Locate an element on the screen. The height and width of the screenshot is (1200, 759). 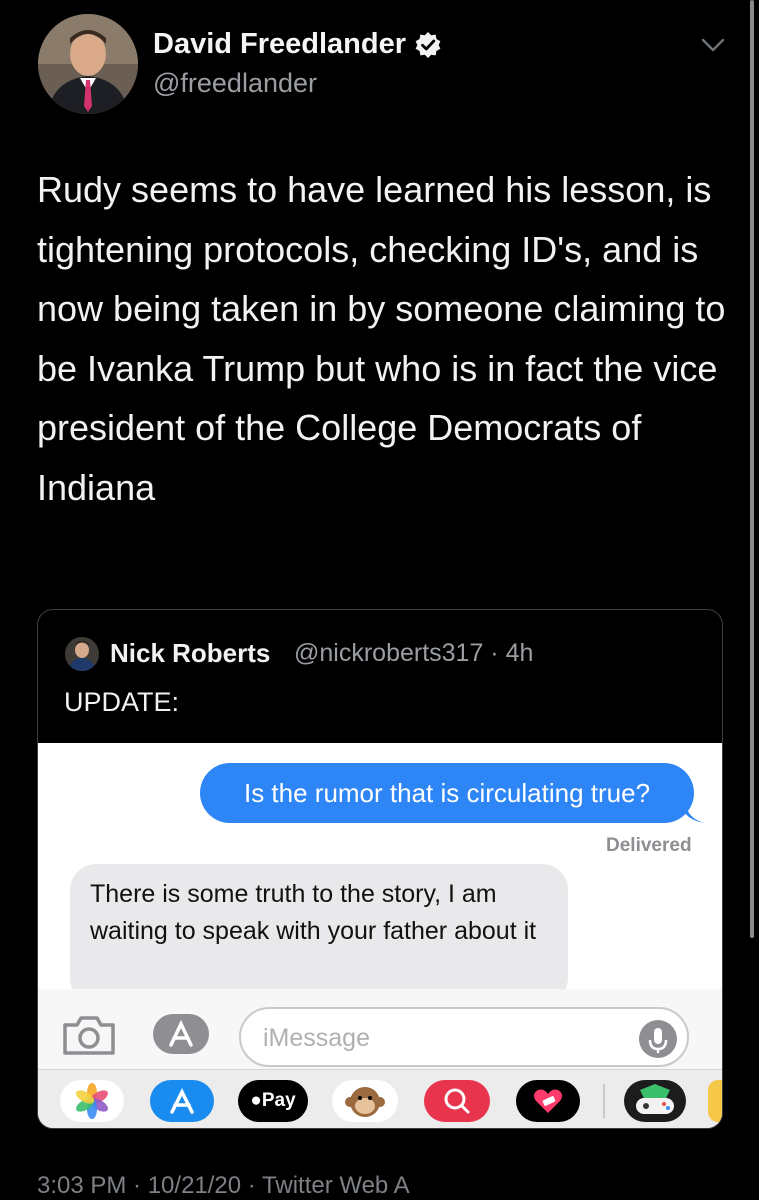
heart-app-icon is located at coordinates (548, 1101).